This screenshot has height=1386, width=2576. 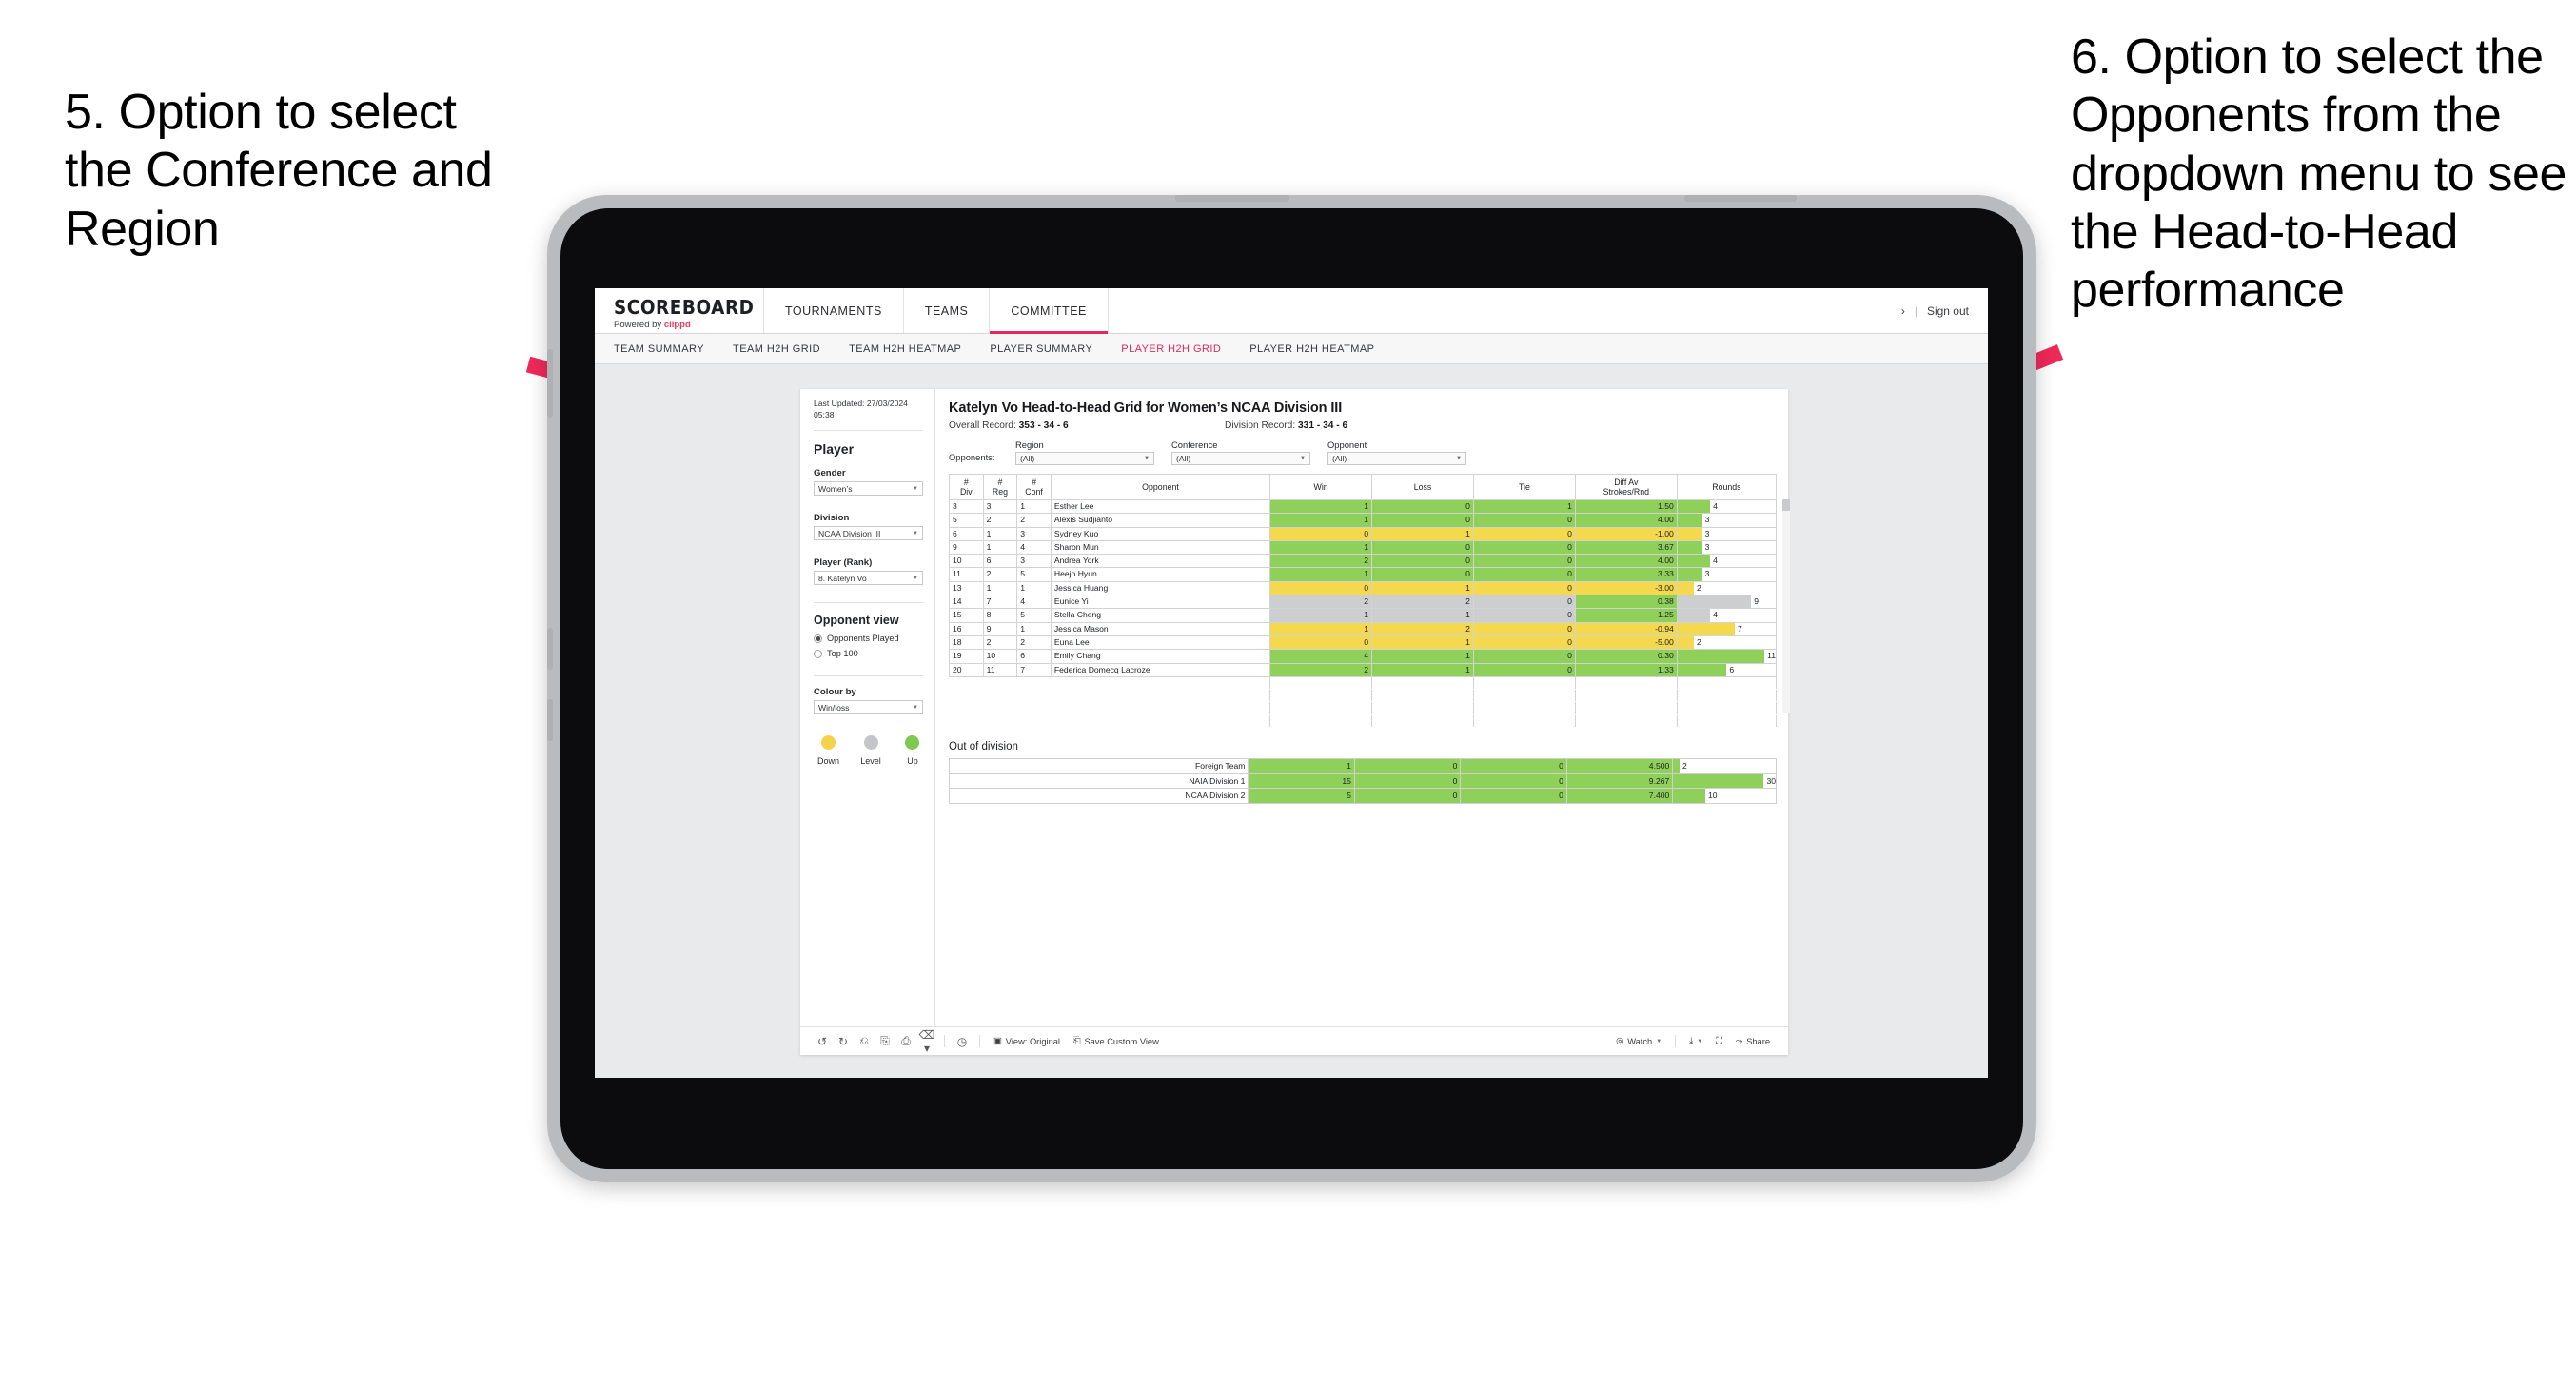 I want to click on table-row: 18 2 2 Euna Lee 0 1 0 -5.00 2, so click(x=1363, y=642).